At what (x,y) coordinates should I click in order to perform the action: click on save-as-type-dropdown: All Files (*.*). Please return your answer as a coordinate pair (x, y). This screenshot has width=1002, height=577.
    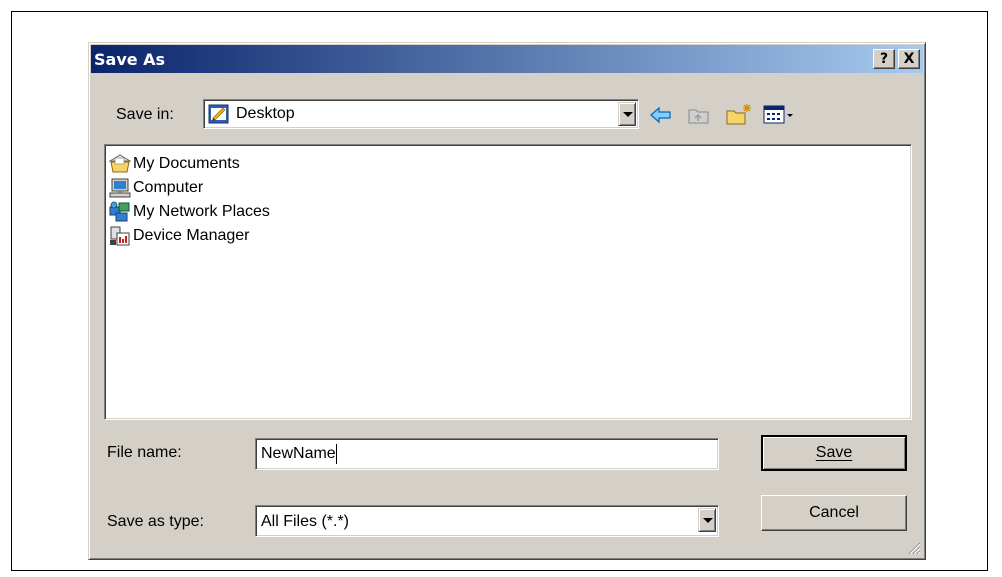
    Looking at the image, I should click on (487, 521).